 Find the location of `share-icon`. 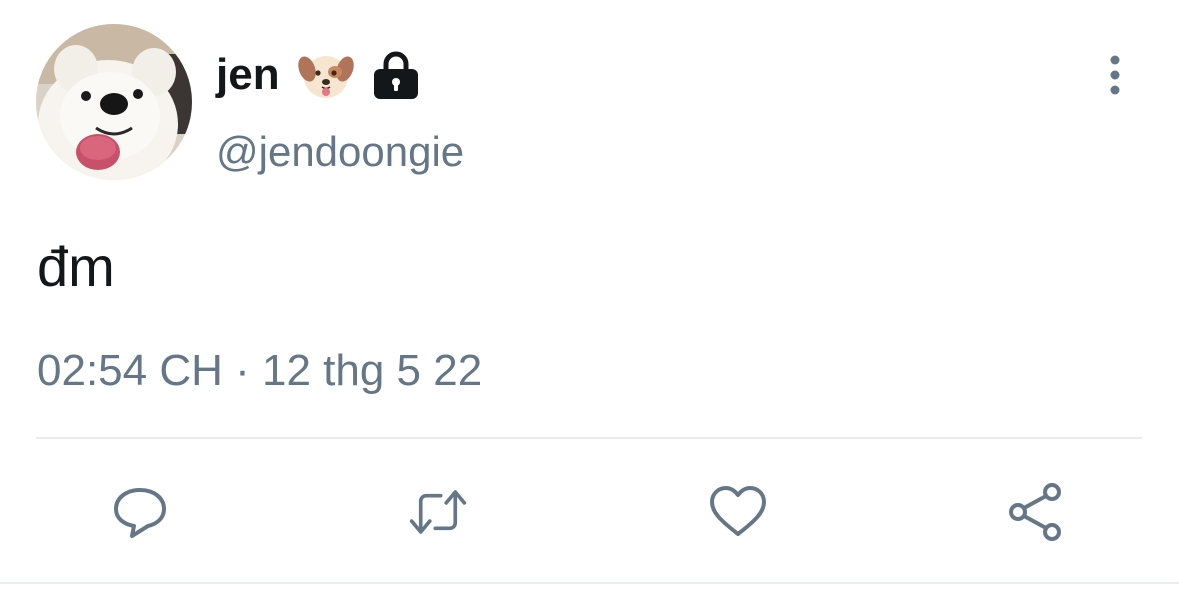

share-icon is located at coordinates (1035, 512).